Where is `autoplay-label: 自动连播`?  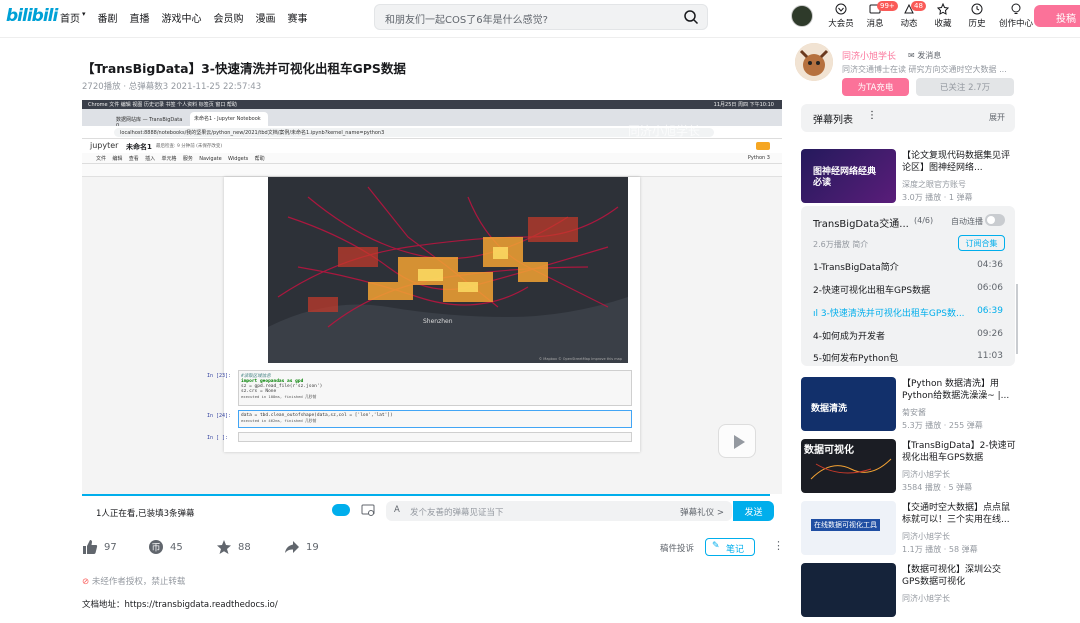
autoplay-label: 自动连播 is located at coordinates (967, 221).